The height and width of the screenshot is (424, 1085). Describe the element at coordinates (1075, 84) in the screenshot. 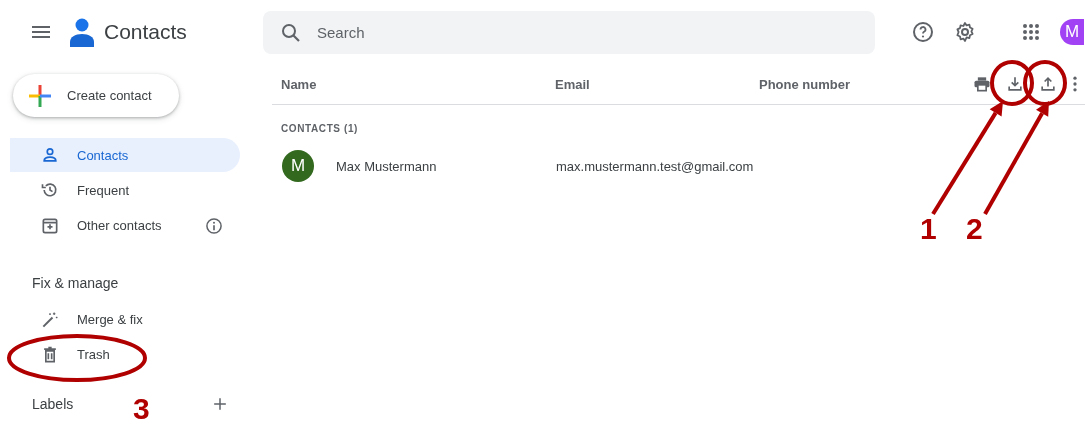

I see `more-icon` at that location.